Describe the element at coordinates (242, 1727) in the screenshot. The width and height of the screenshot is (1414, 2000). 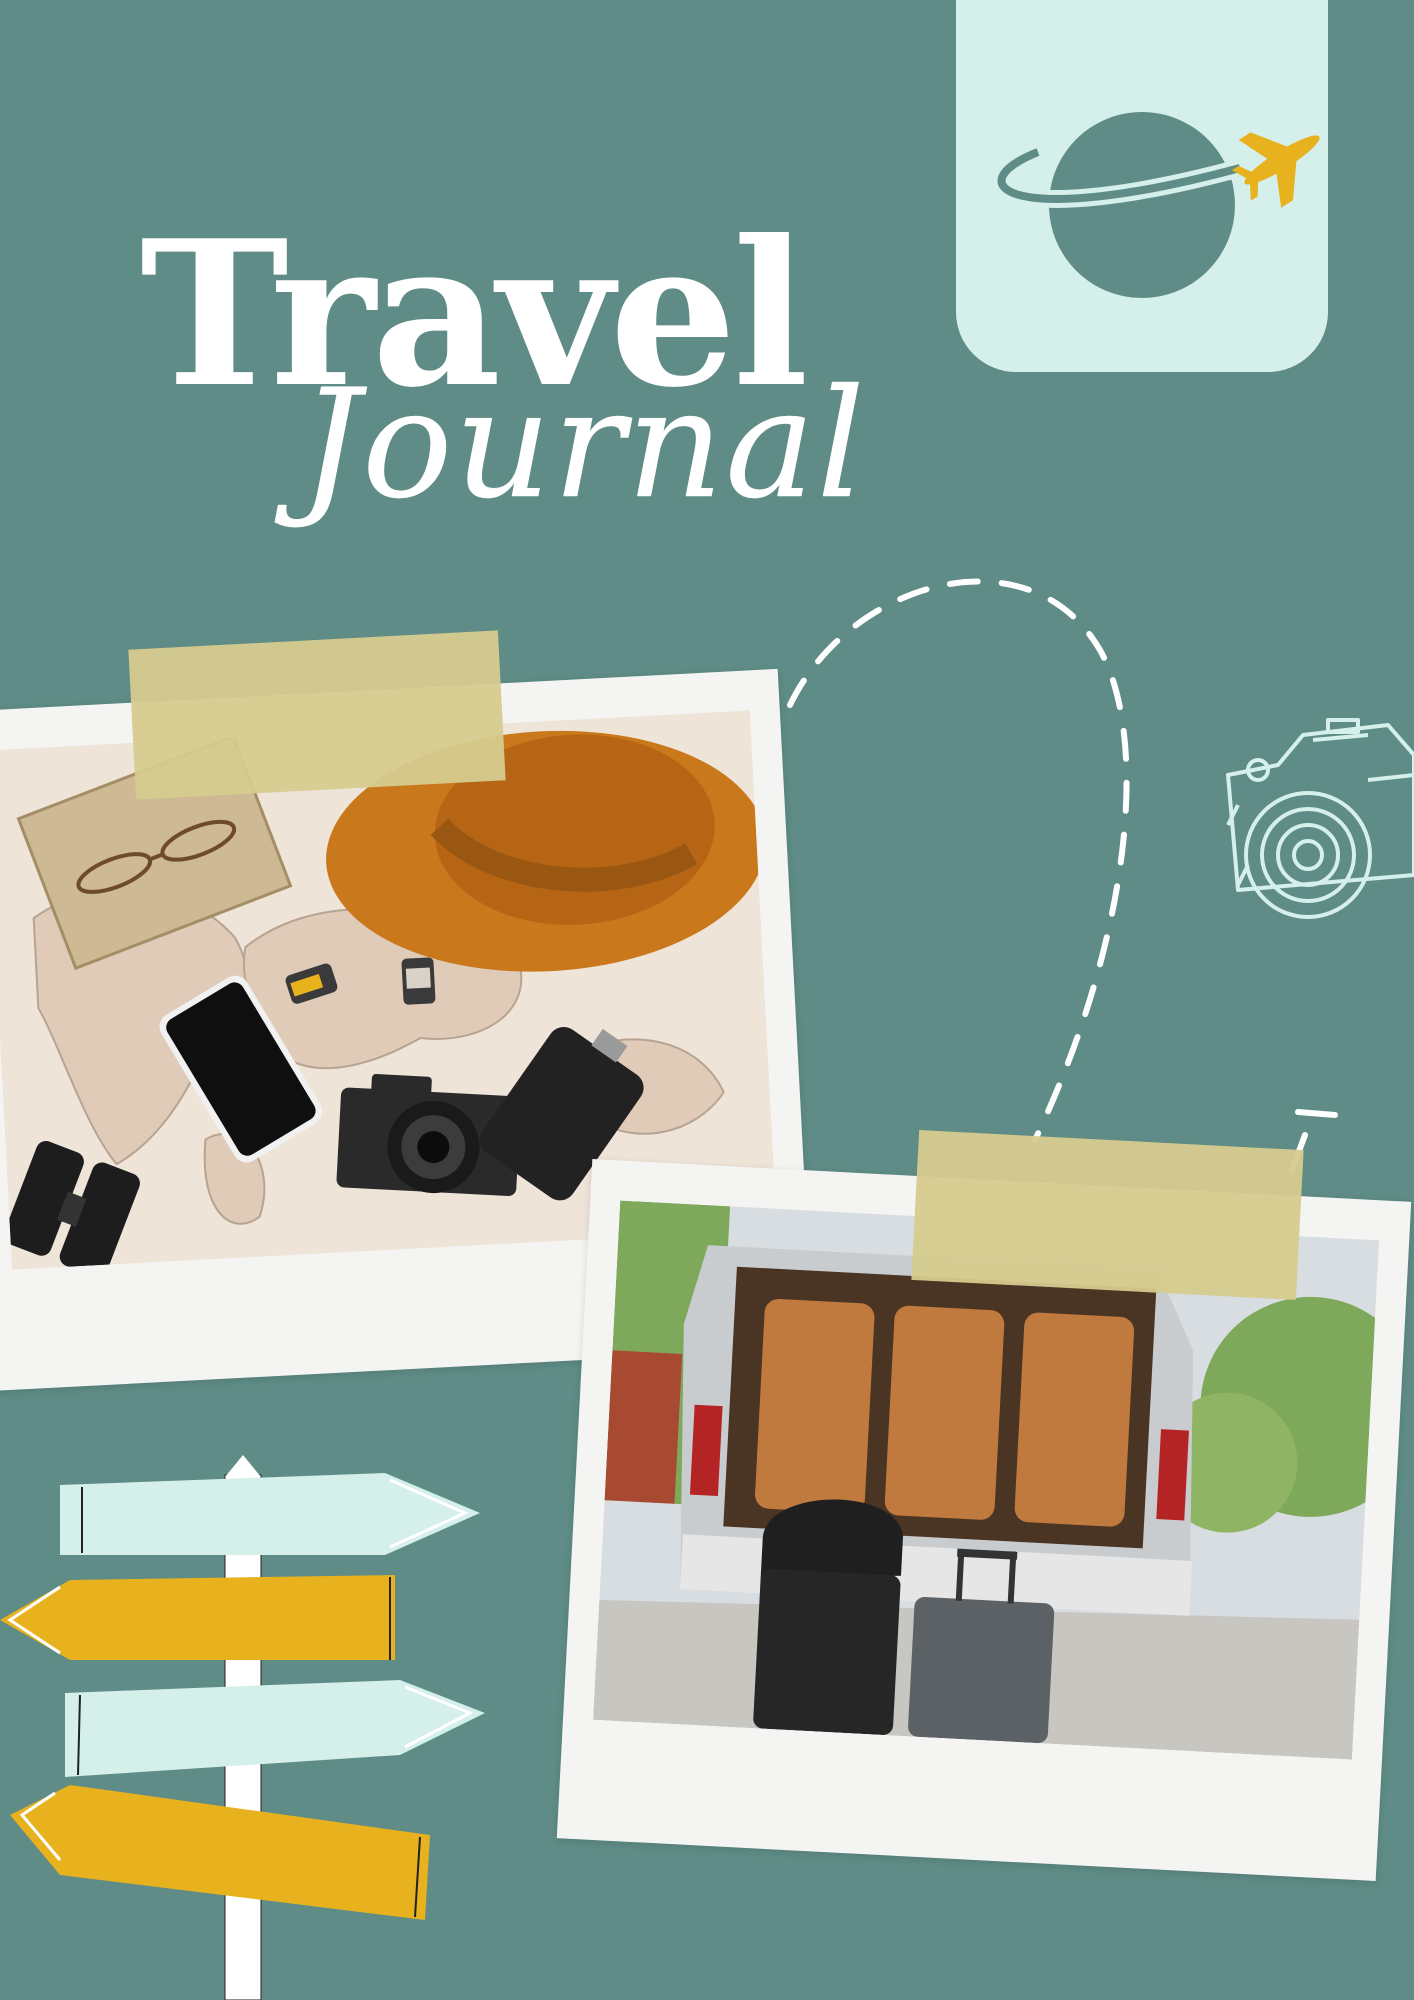
I see `direction-signpost-icon` at that location.